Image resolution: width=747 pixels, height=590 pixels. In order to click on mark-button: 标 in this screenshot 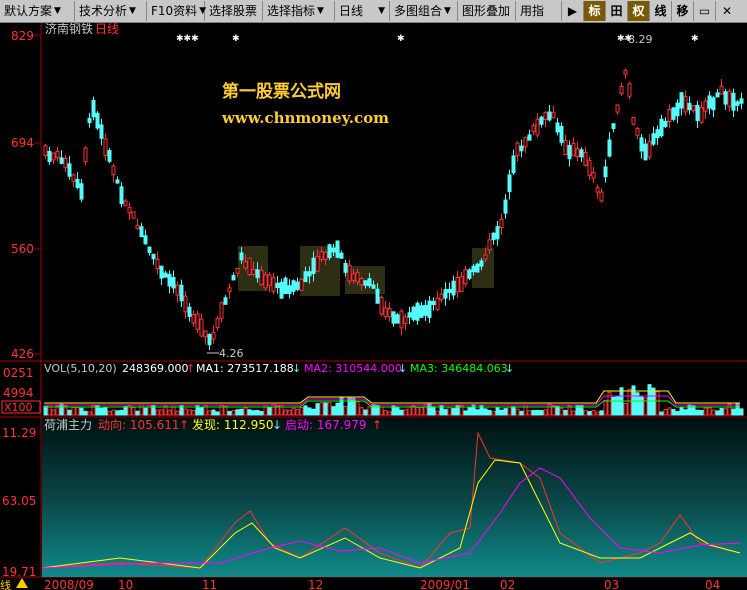, I will do `click(595, 11)`.